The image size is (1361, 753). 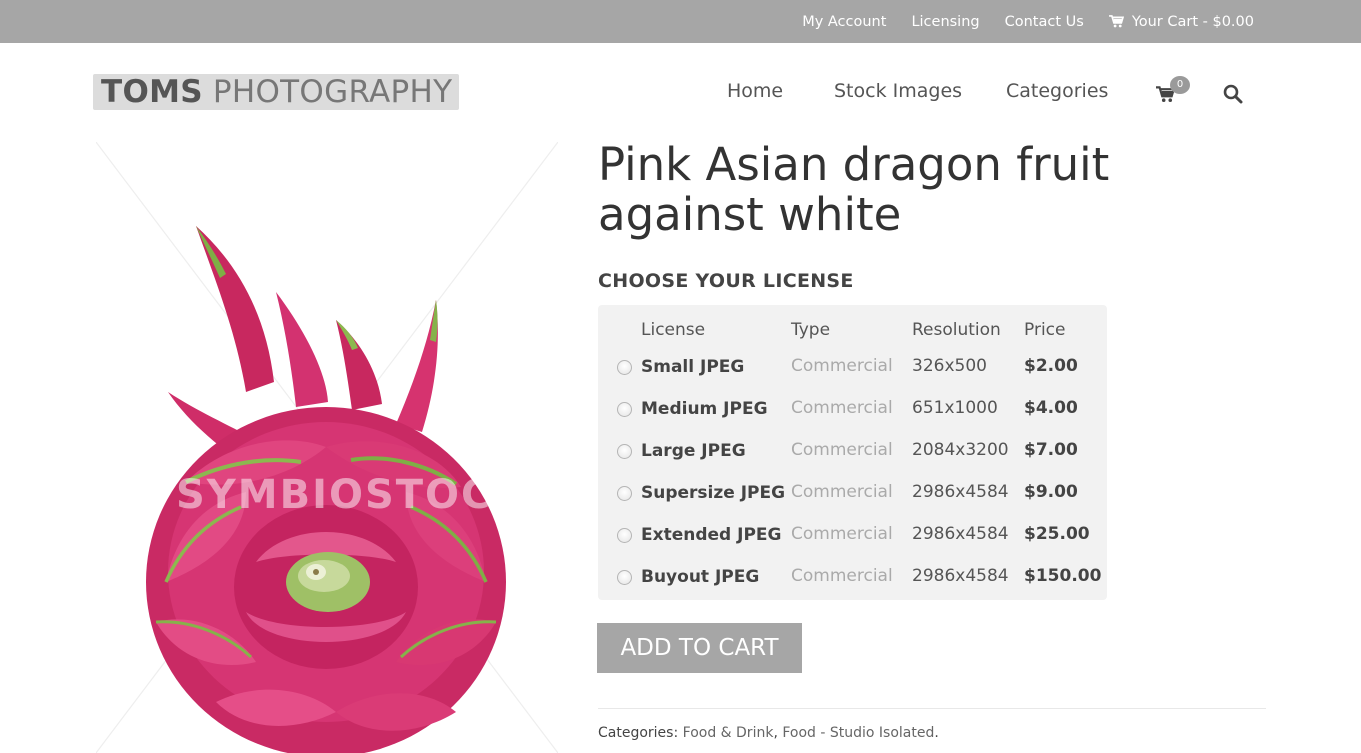 What do you see at coordinates (1116, 21) in the screenshot?
I see `cart-icon` at bounding box center [1116, 21].